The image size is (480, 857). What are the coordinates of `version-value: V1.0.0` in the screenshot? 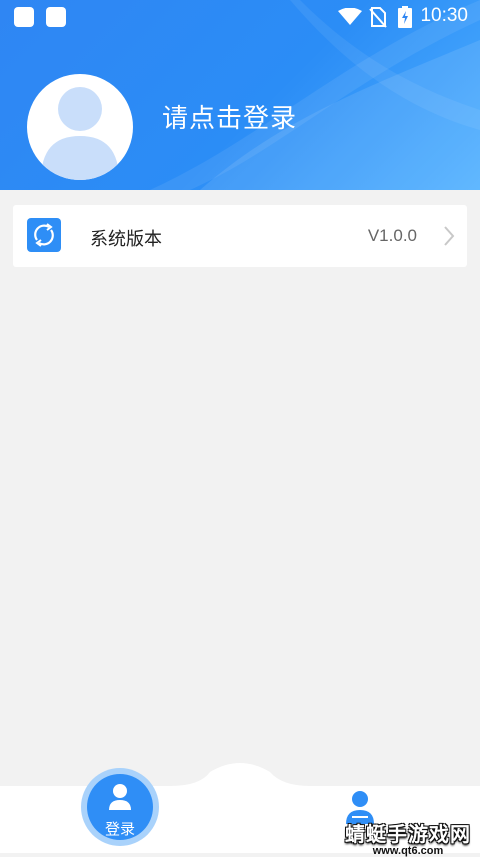 It's located at (392, 235).